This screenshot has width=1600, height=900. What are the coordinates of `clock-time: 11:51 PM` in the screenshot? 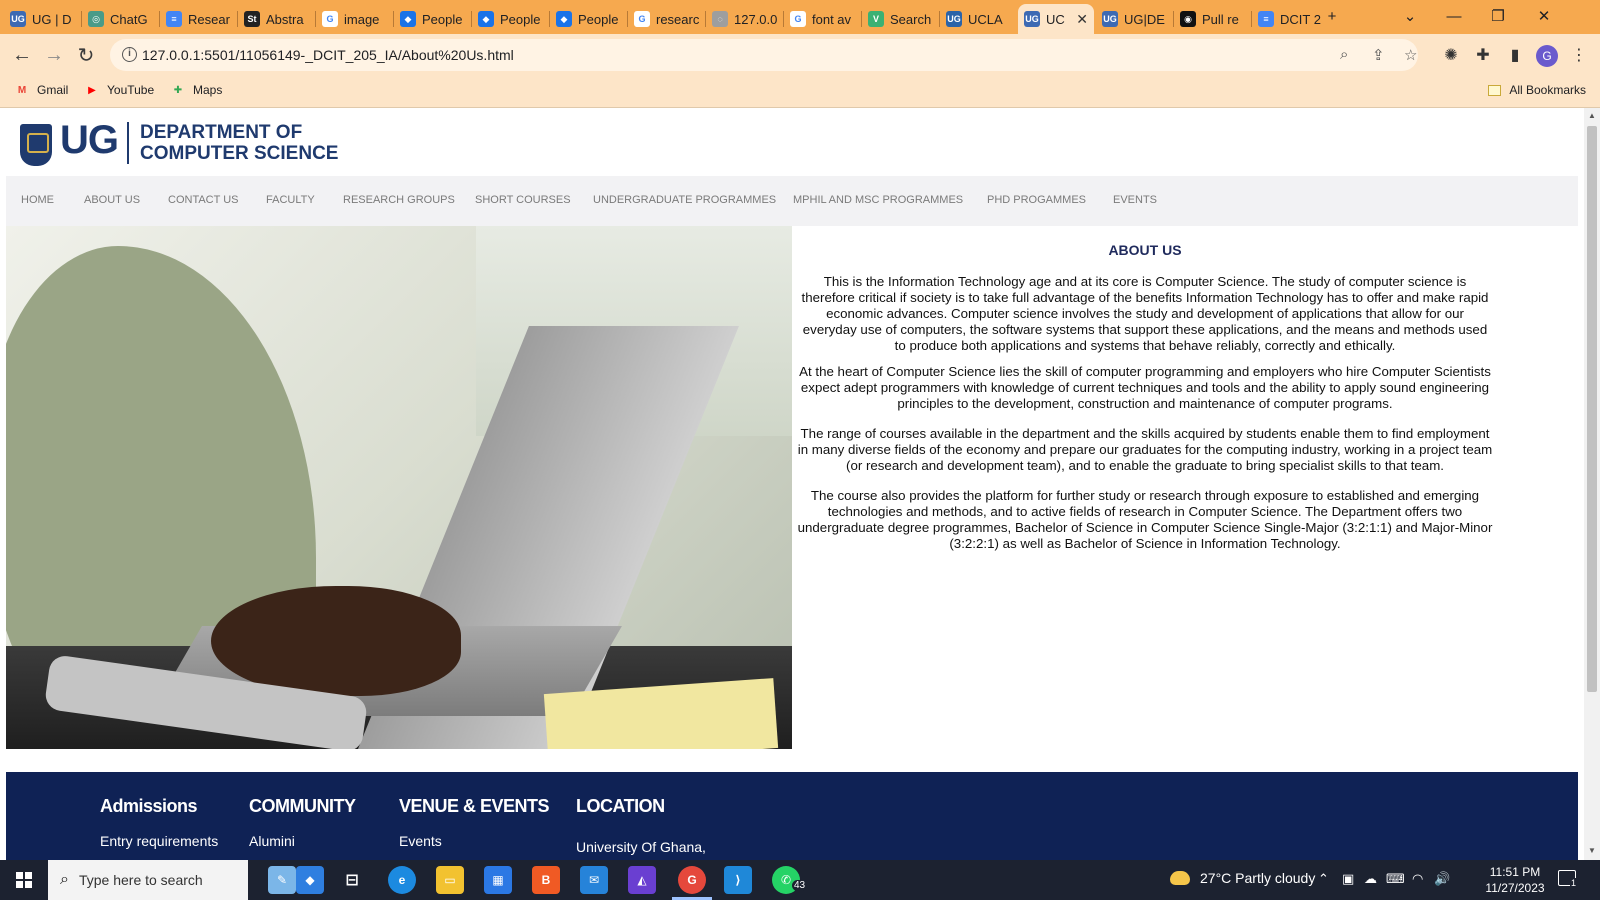 It's located at (1515, 872).